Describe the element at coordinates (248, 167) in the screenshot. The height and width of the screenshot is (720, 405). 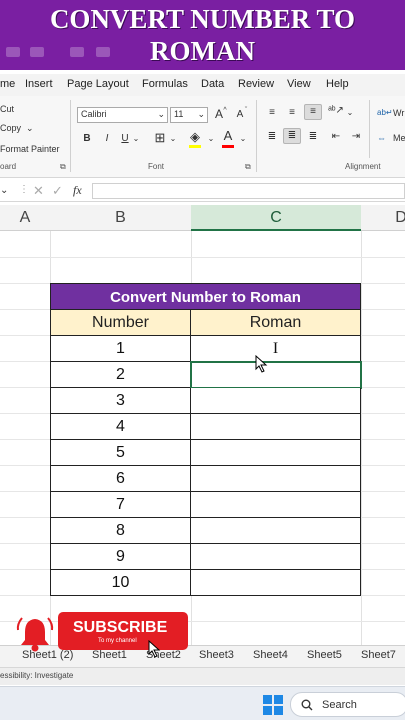
I see `font-launcher-icon: ⧉` at that location.